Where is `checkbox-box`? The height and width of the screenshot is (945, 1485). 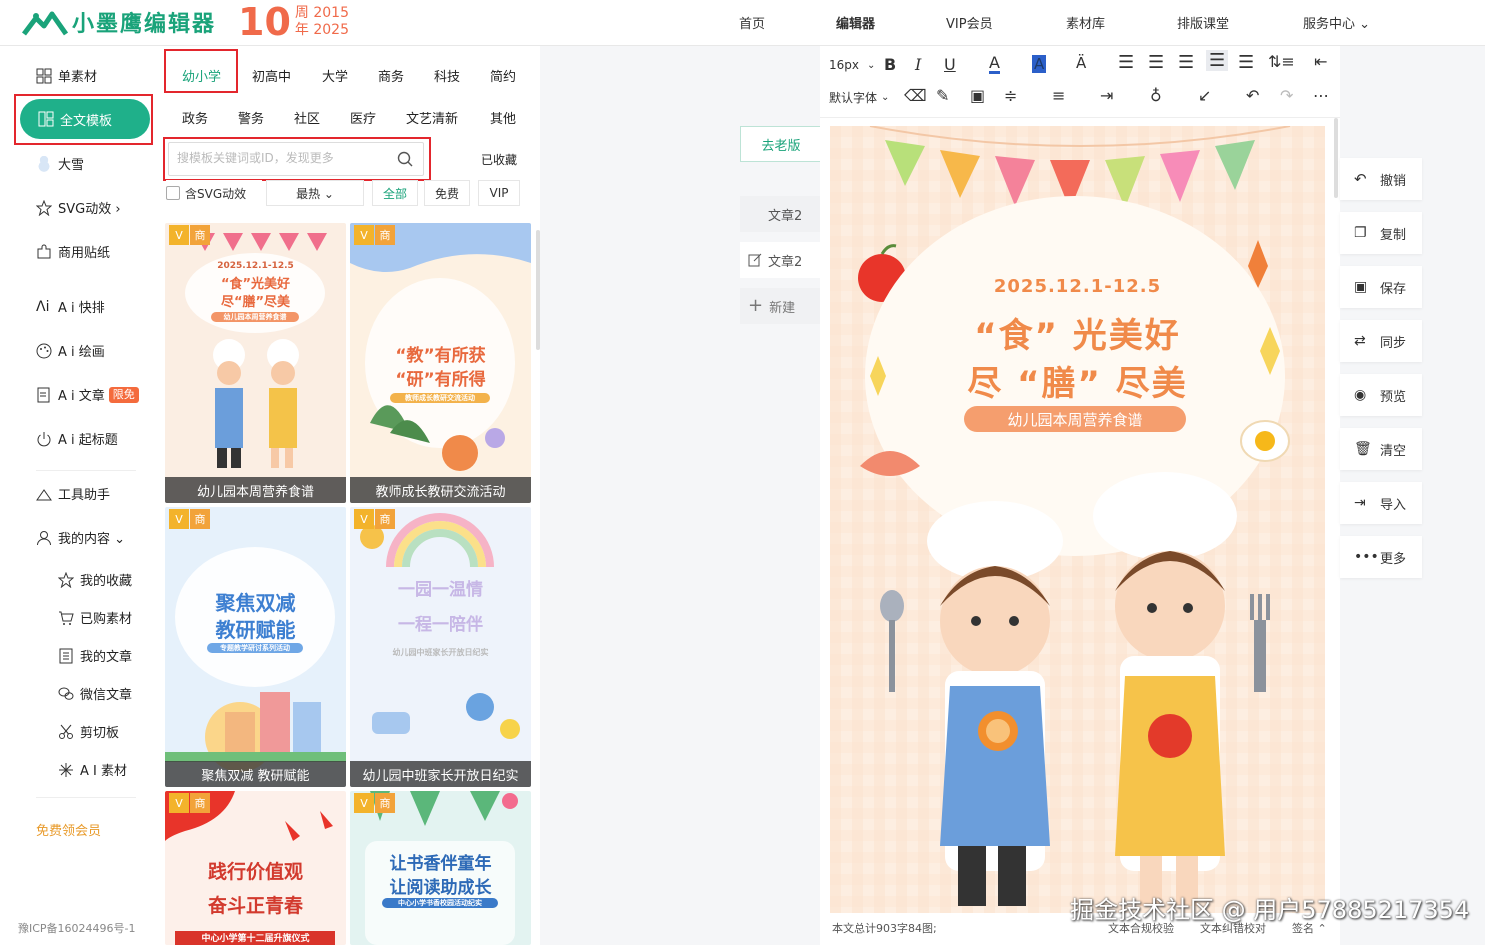 checkbox-box is located at coordinates (173, 193).